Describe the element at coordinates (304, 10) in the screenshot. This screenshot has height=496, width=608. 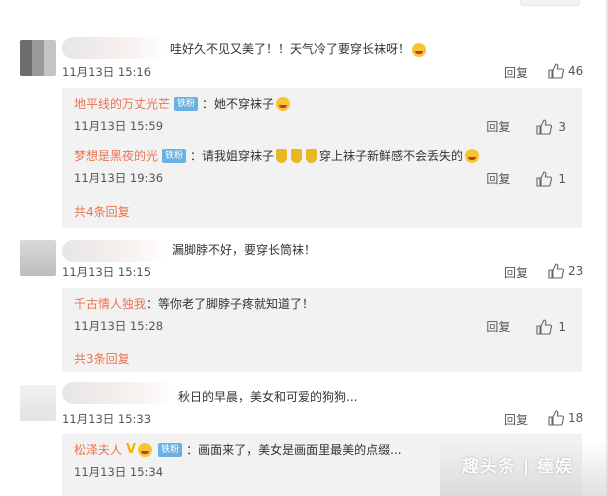
I see `top-bar` at that location.